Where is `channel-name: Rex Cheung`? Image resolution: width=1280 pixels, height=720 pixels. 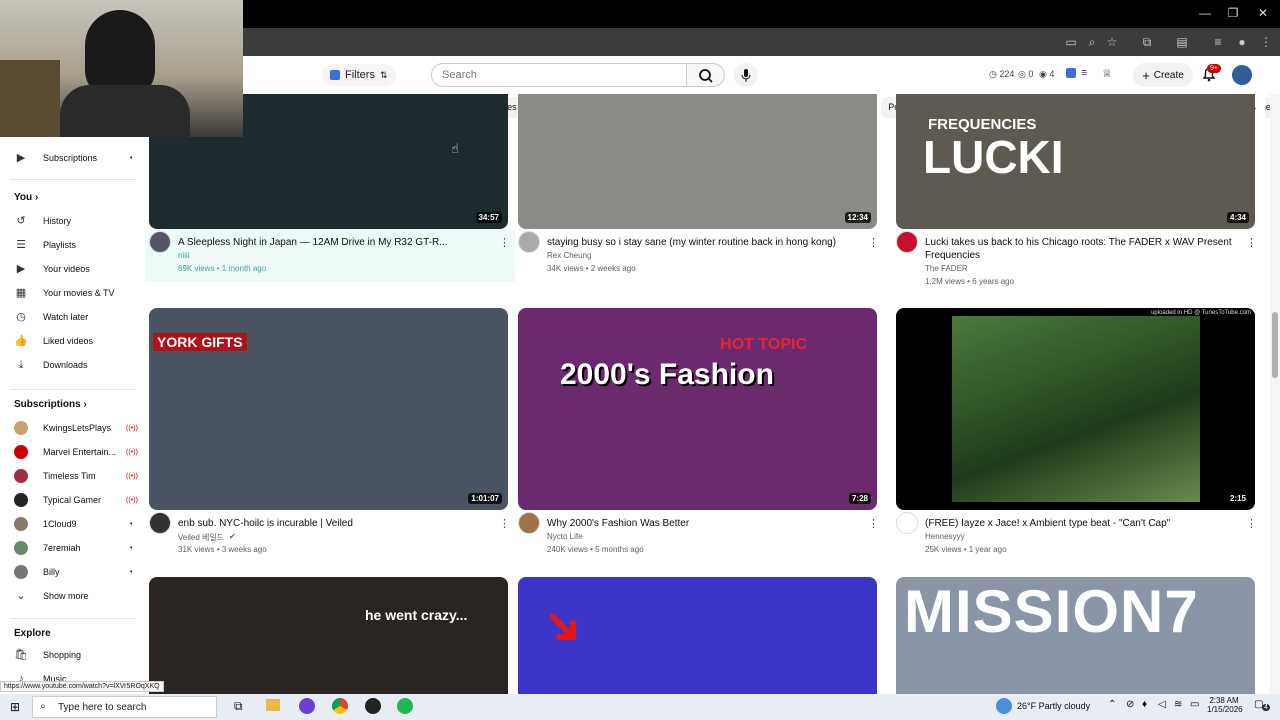 channel-name: Rex Cheung is located at coordinates (569, 255).